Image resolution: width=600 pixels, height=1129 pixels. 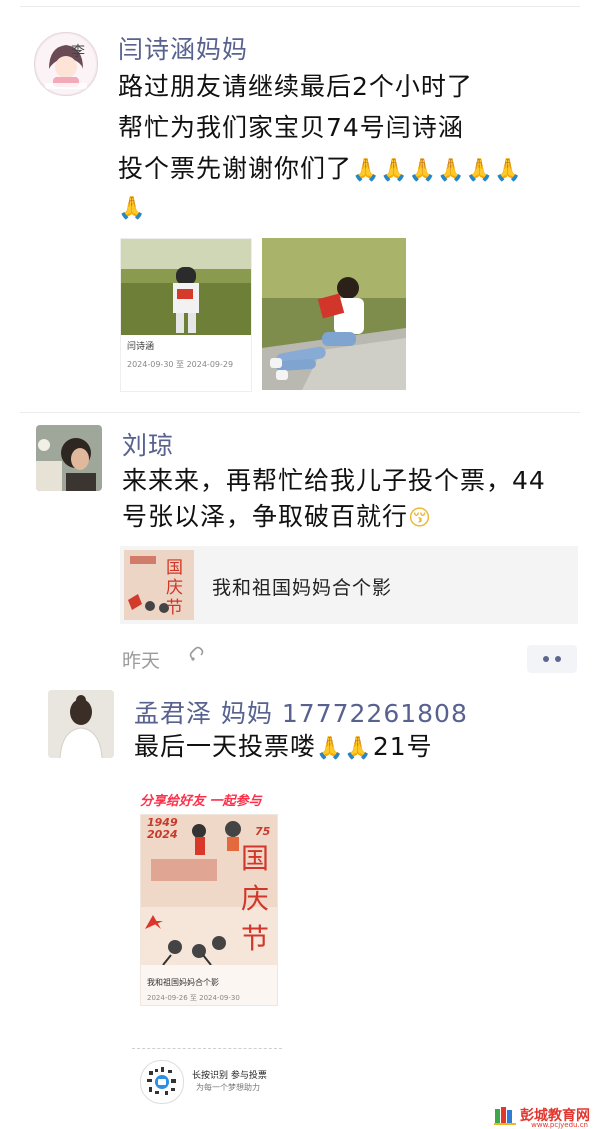 What do you see at coordinates (162, 1082) in the screenshot?
I see `qr-code-icon` at bounding box center [162, 1082].